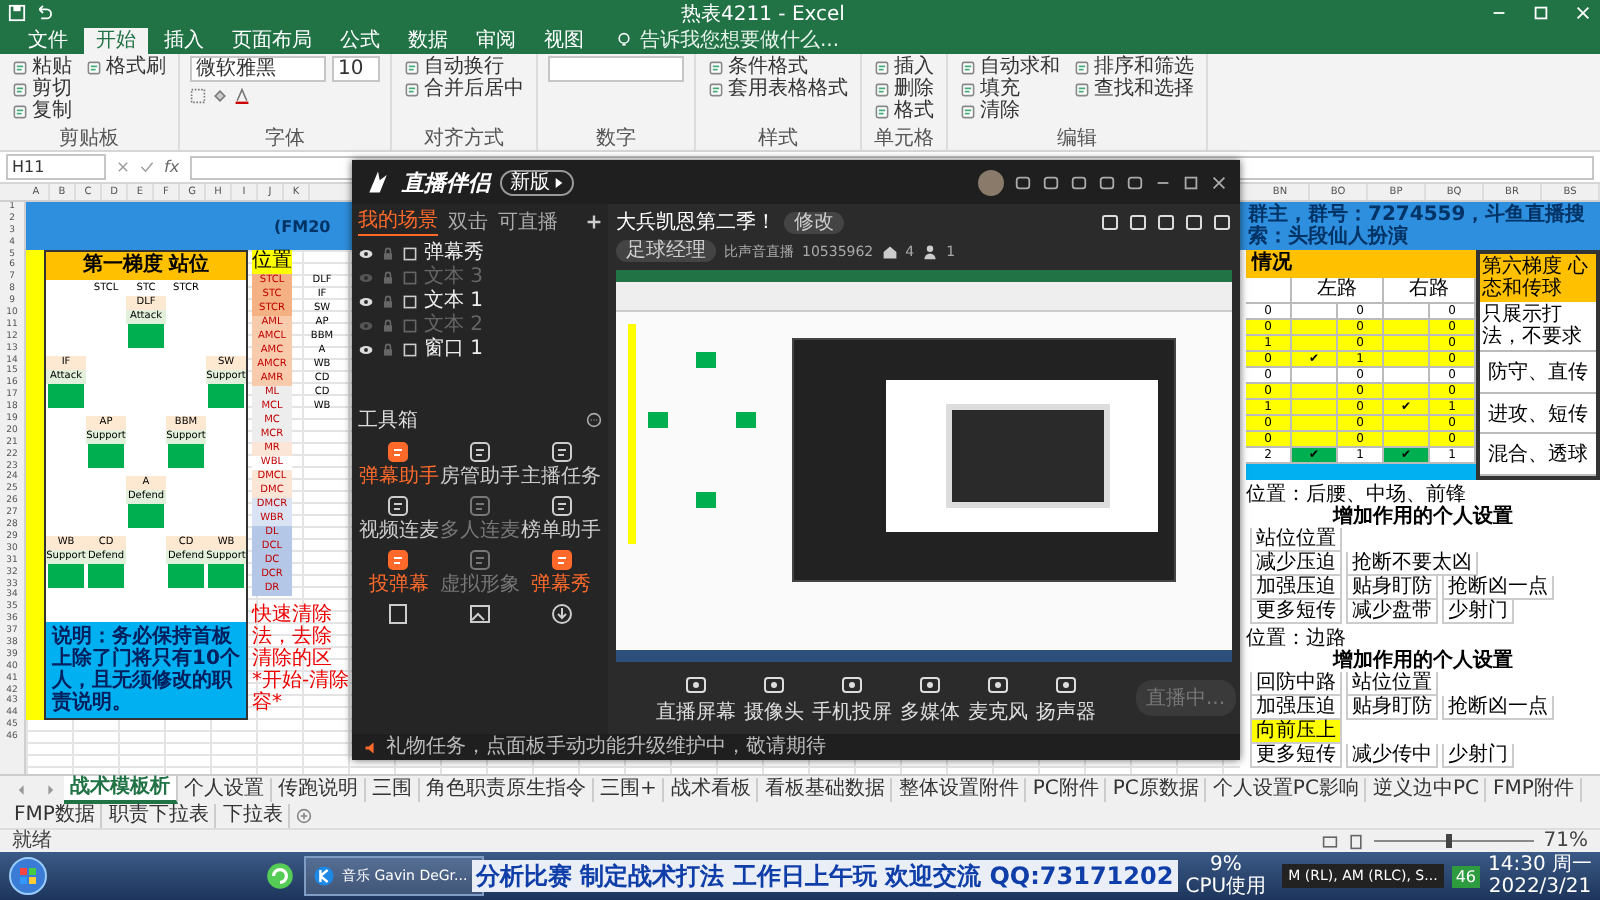 Image resolution: width=1600 pixels, height=900 pixels. What do you see at coordinates (991, 182) in the screenshot?
I see `avatar` at bounding box center [991, 182].